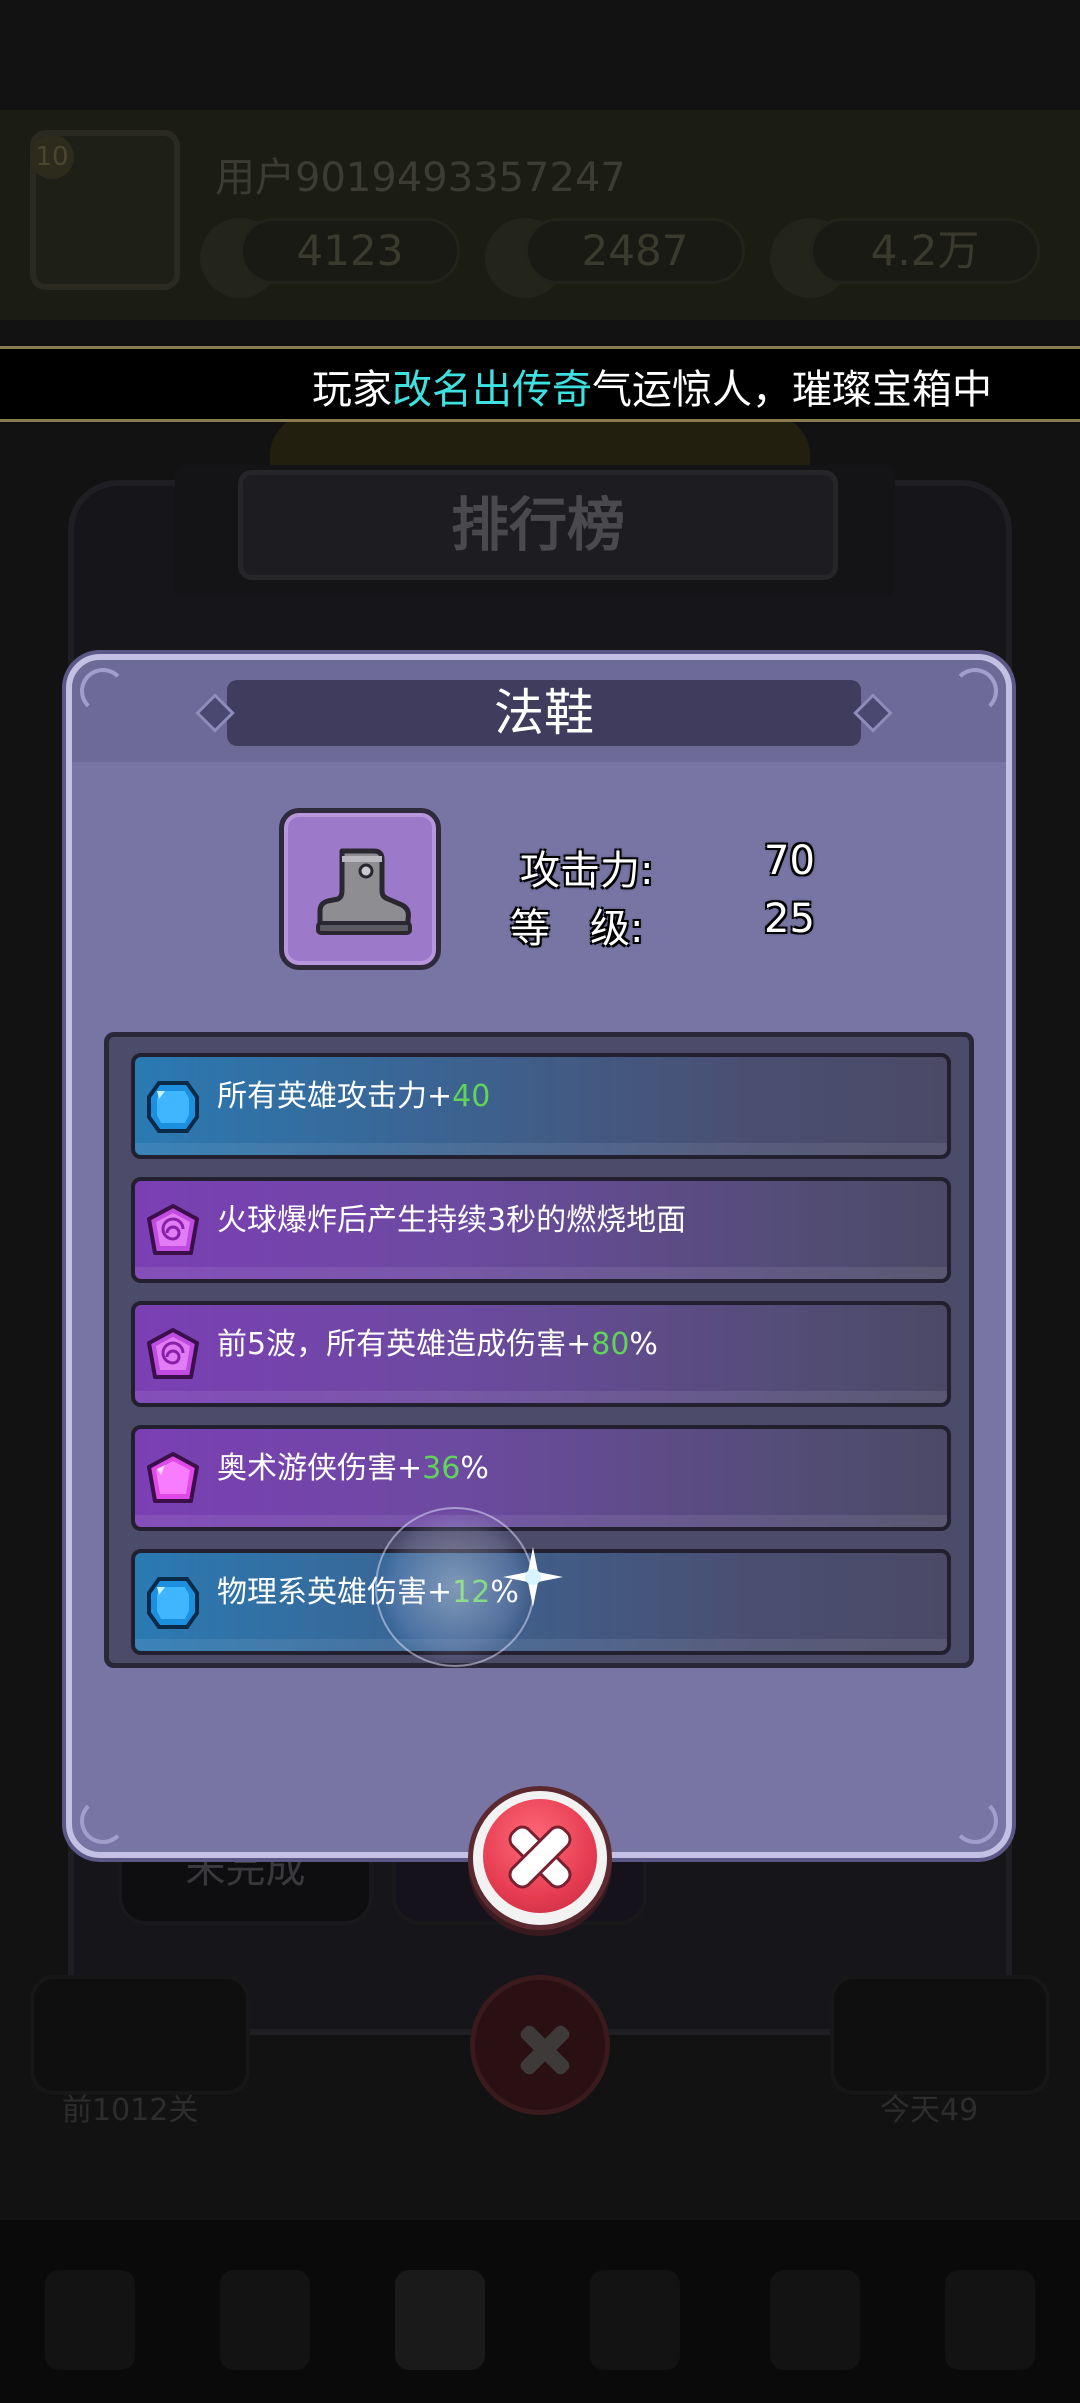 This screenshot has width=1080, height=2403. Describe the element at coordinates (130, 2110) in the screenshot. I see `side-label-left: 前1012关` at that location.